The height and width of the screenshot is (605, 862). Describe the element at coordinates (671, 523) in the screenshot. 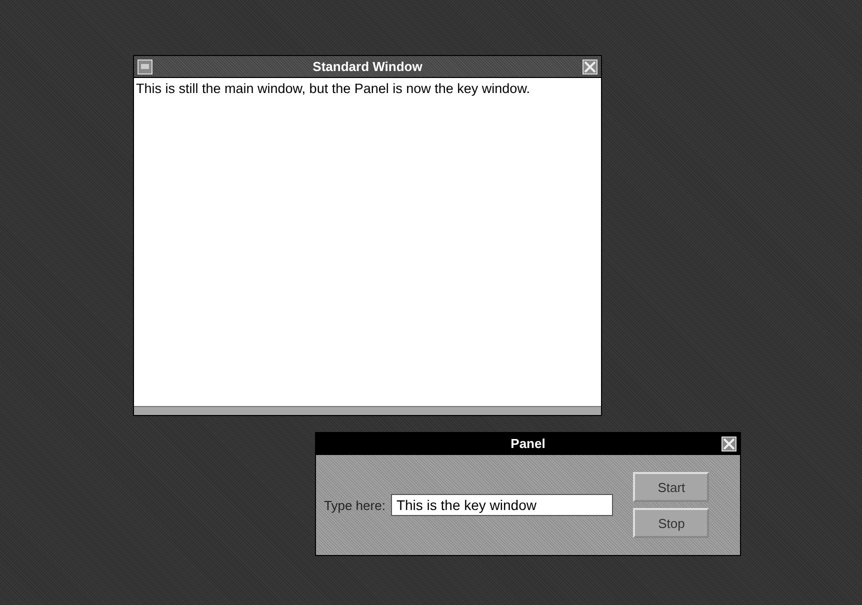

I see `panel-button: Stop` at that location.